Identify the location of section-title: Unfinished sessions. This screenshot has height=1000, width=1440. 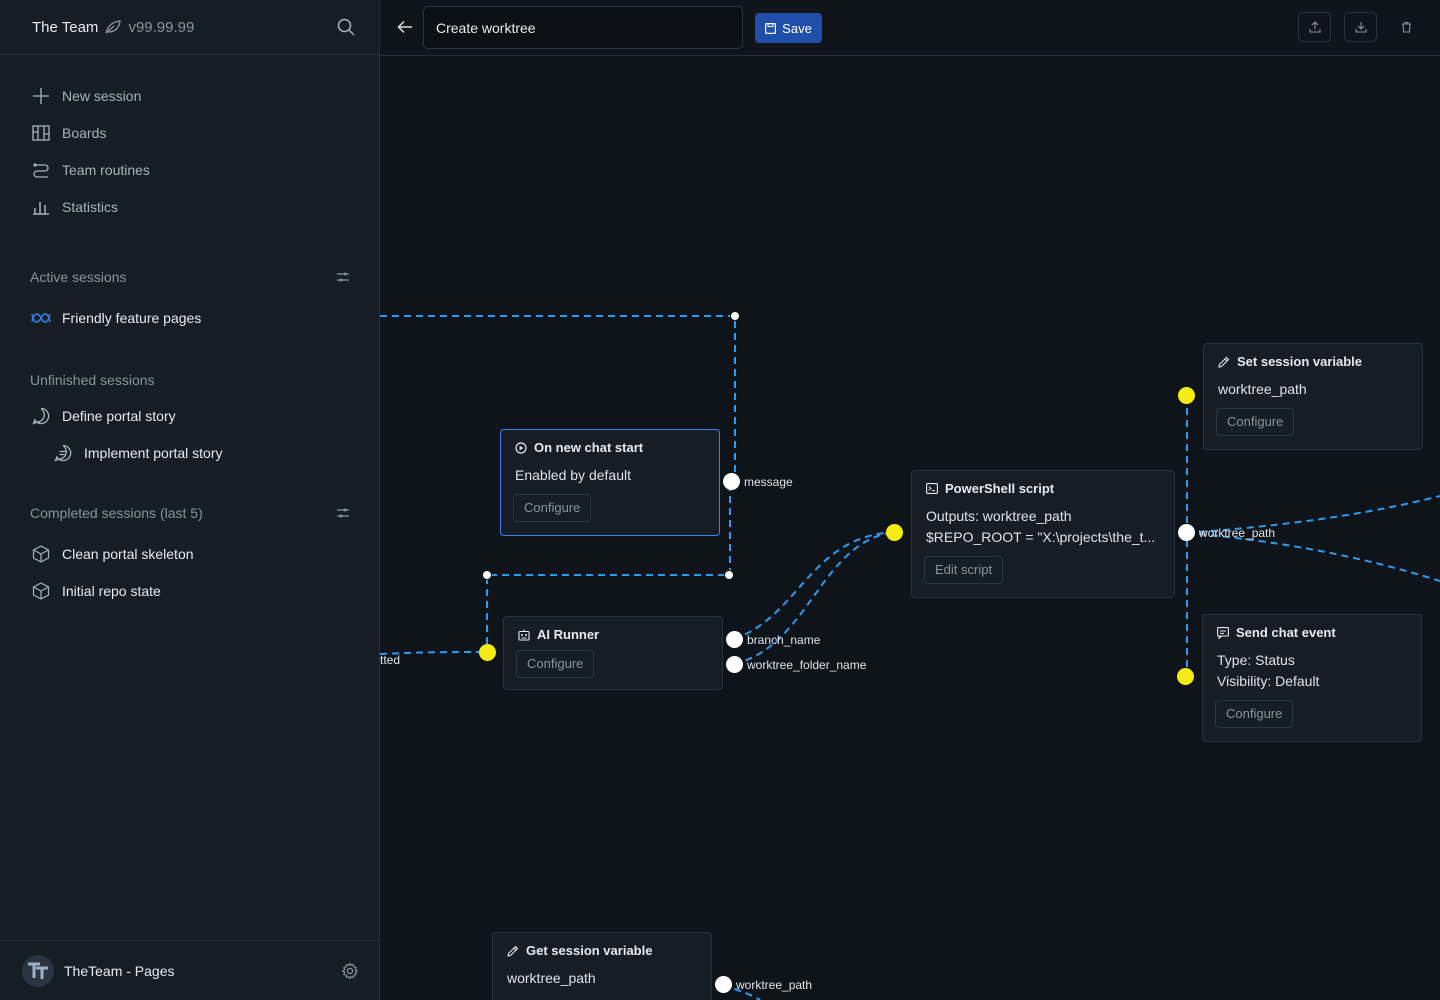
(92, 380).